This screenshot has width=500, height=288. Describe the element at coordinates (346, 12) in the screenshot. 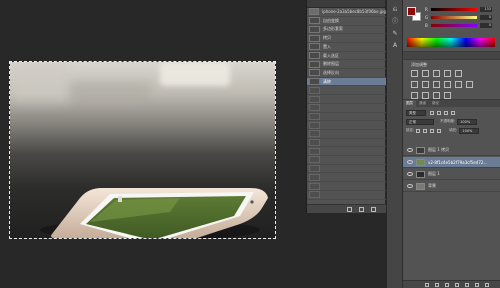

I see `history-snapshot: iphone-2a3a5bec8b53f06be.jpg` at that location.